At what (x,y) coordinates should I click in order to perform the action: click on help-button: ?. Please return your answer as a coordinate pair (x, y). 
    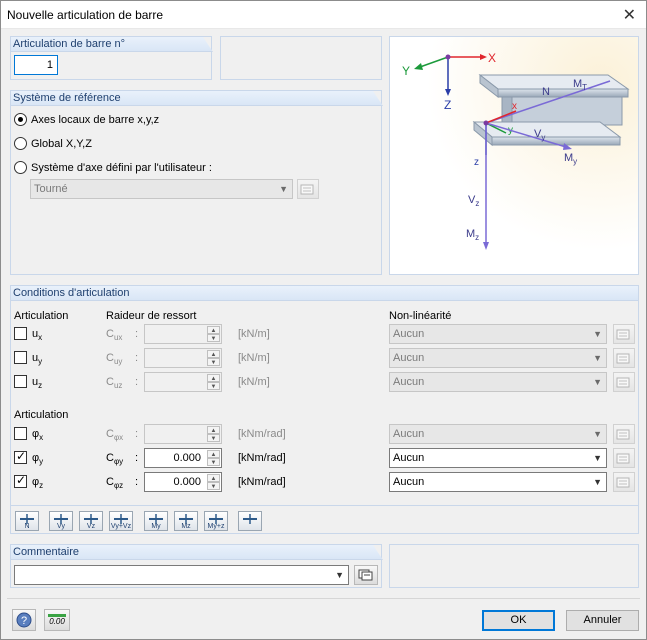
    Looking at the image, I should click on (24, 620).